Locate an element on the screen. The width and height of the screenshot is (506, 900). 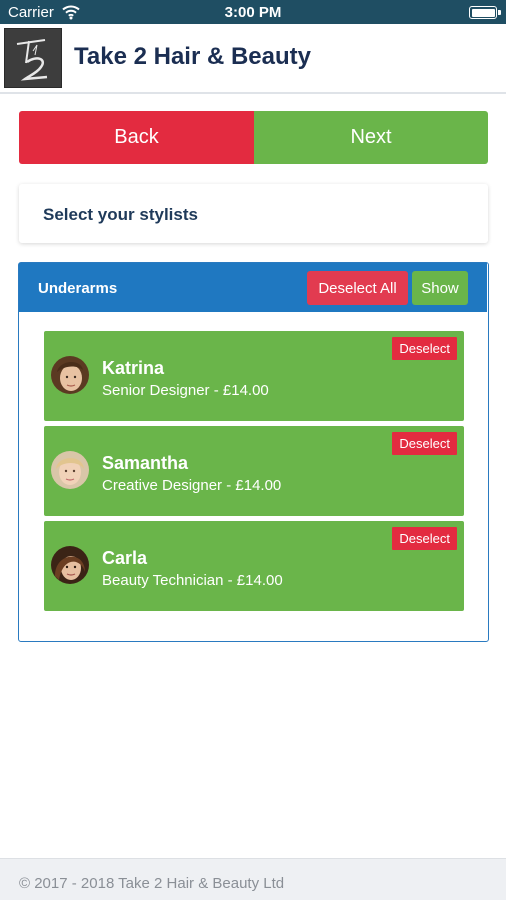
app-header: Take 2 Hair & Beauty is located at coordinates (253, 59).